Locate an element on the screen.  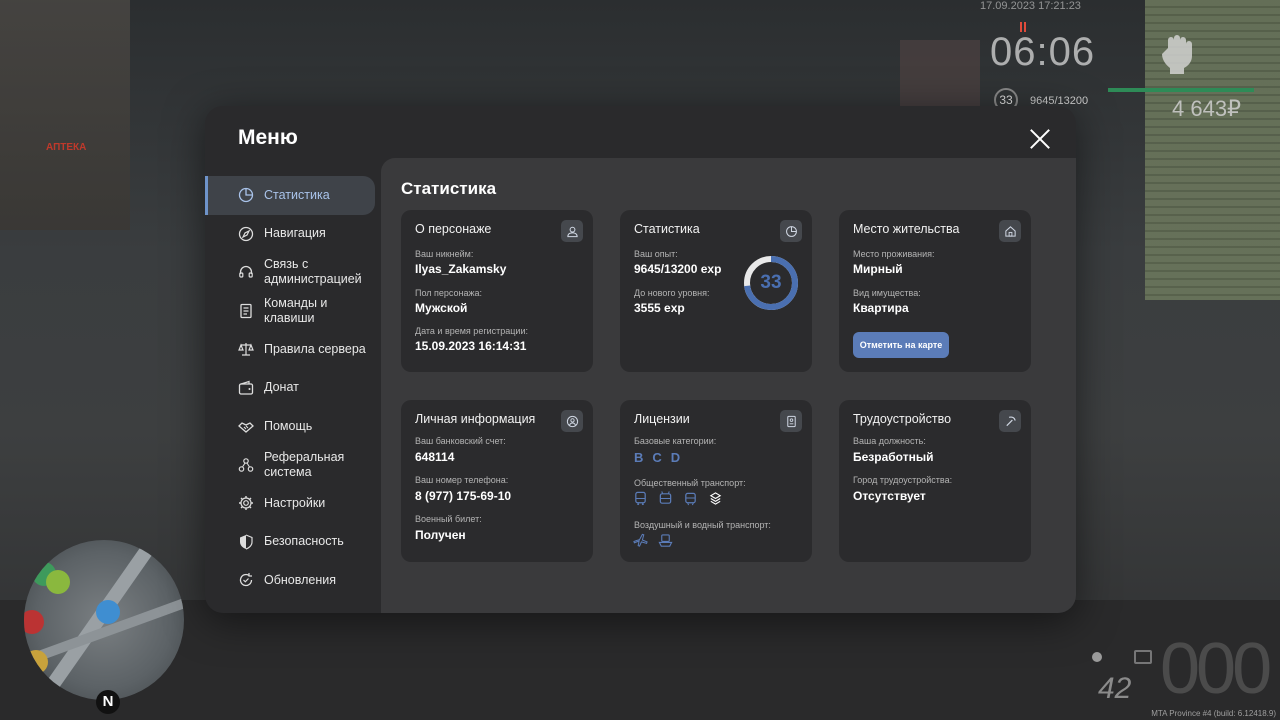
fuel-level: 42 is located at coordinates (1115, 688).